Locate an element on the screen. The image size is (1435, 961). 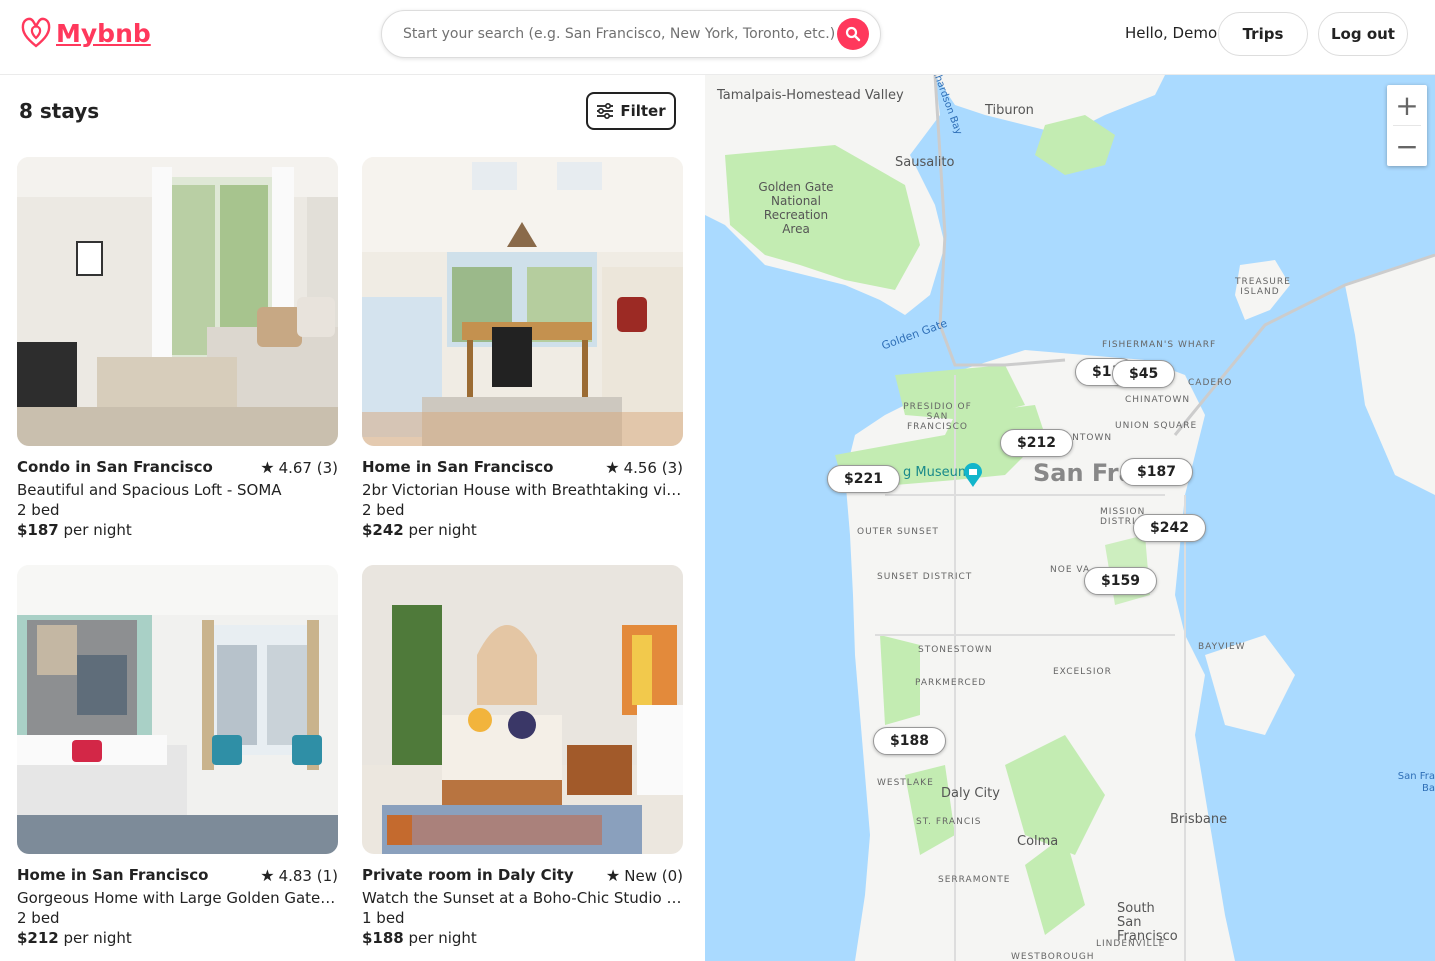
listing-title: Condo in San Francisco is located at coordinates (115, 467).